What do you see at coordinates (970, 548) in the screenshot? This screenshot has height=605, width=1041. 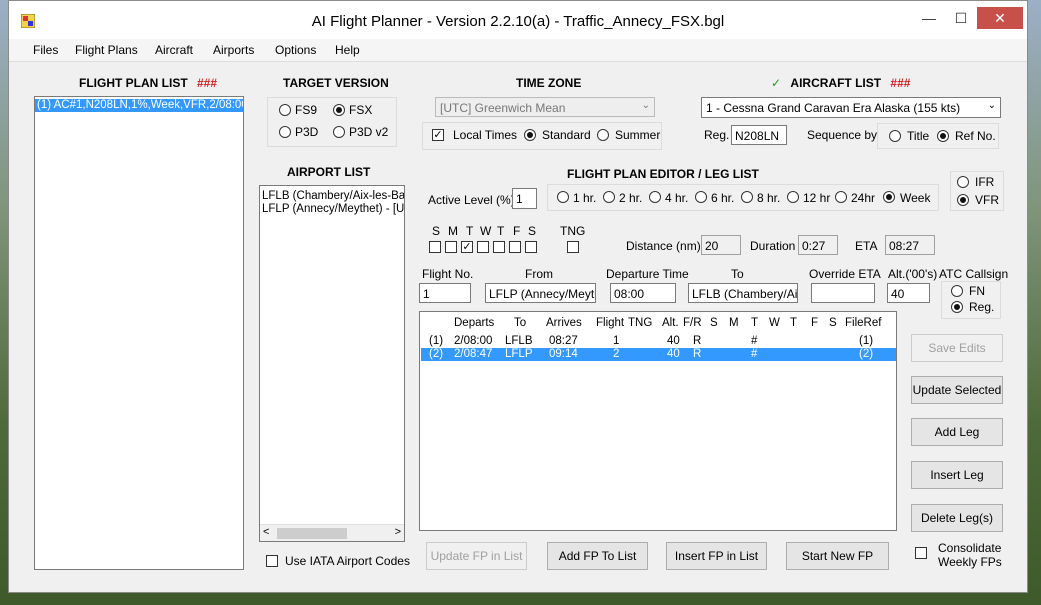 I see `consolidate-label-1: Consolidate` at bounding box center [970, 548].